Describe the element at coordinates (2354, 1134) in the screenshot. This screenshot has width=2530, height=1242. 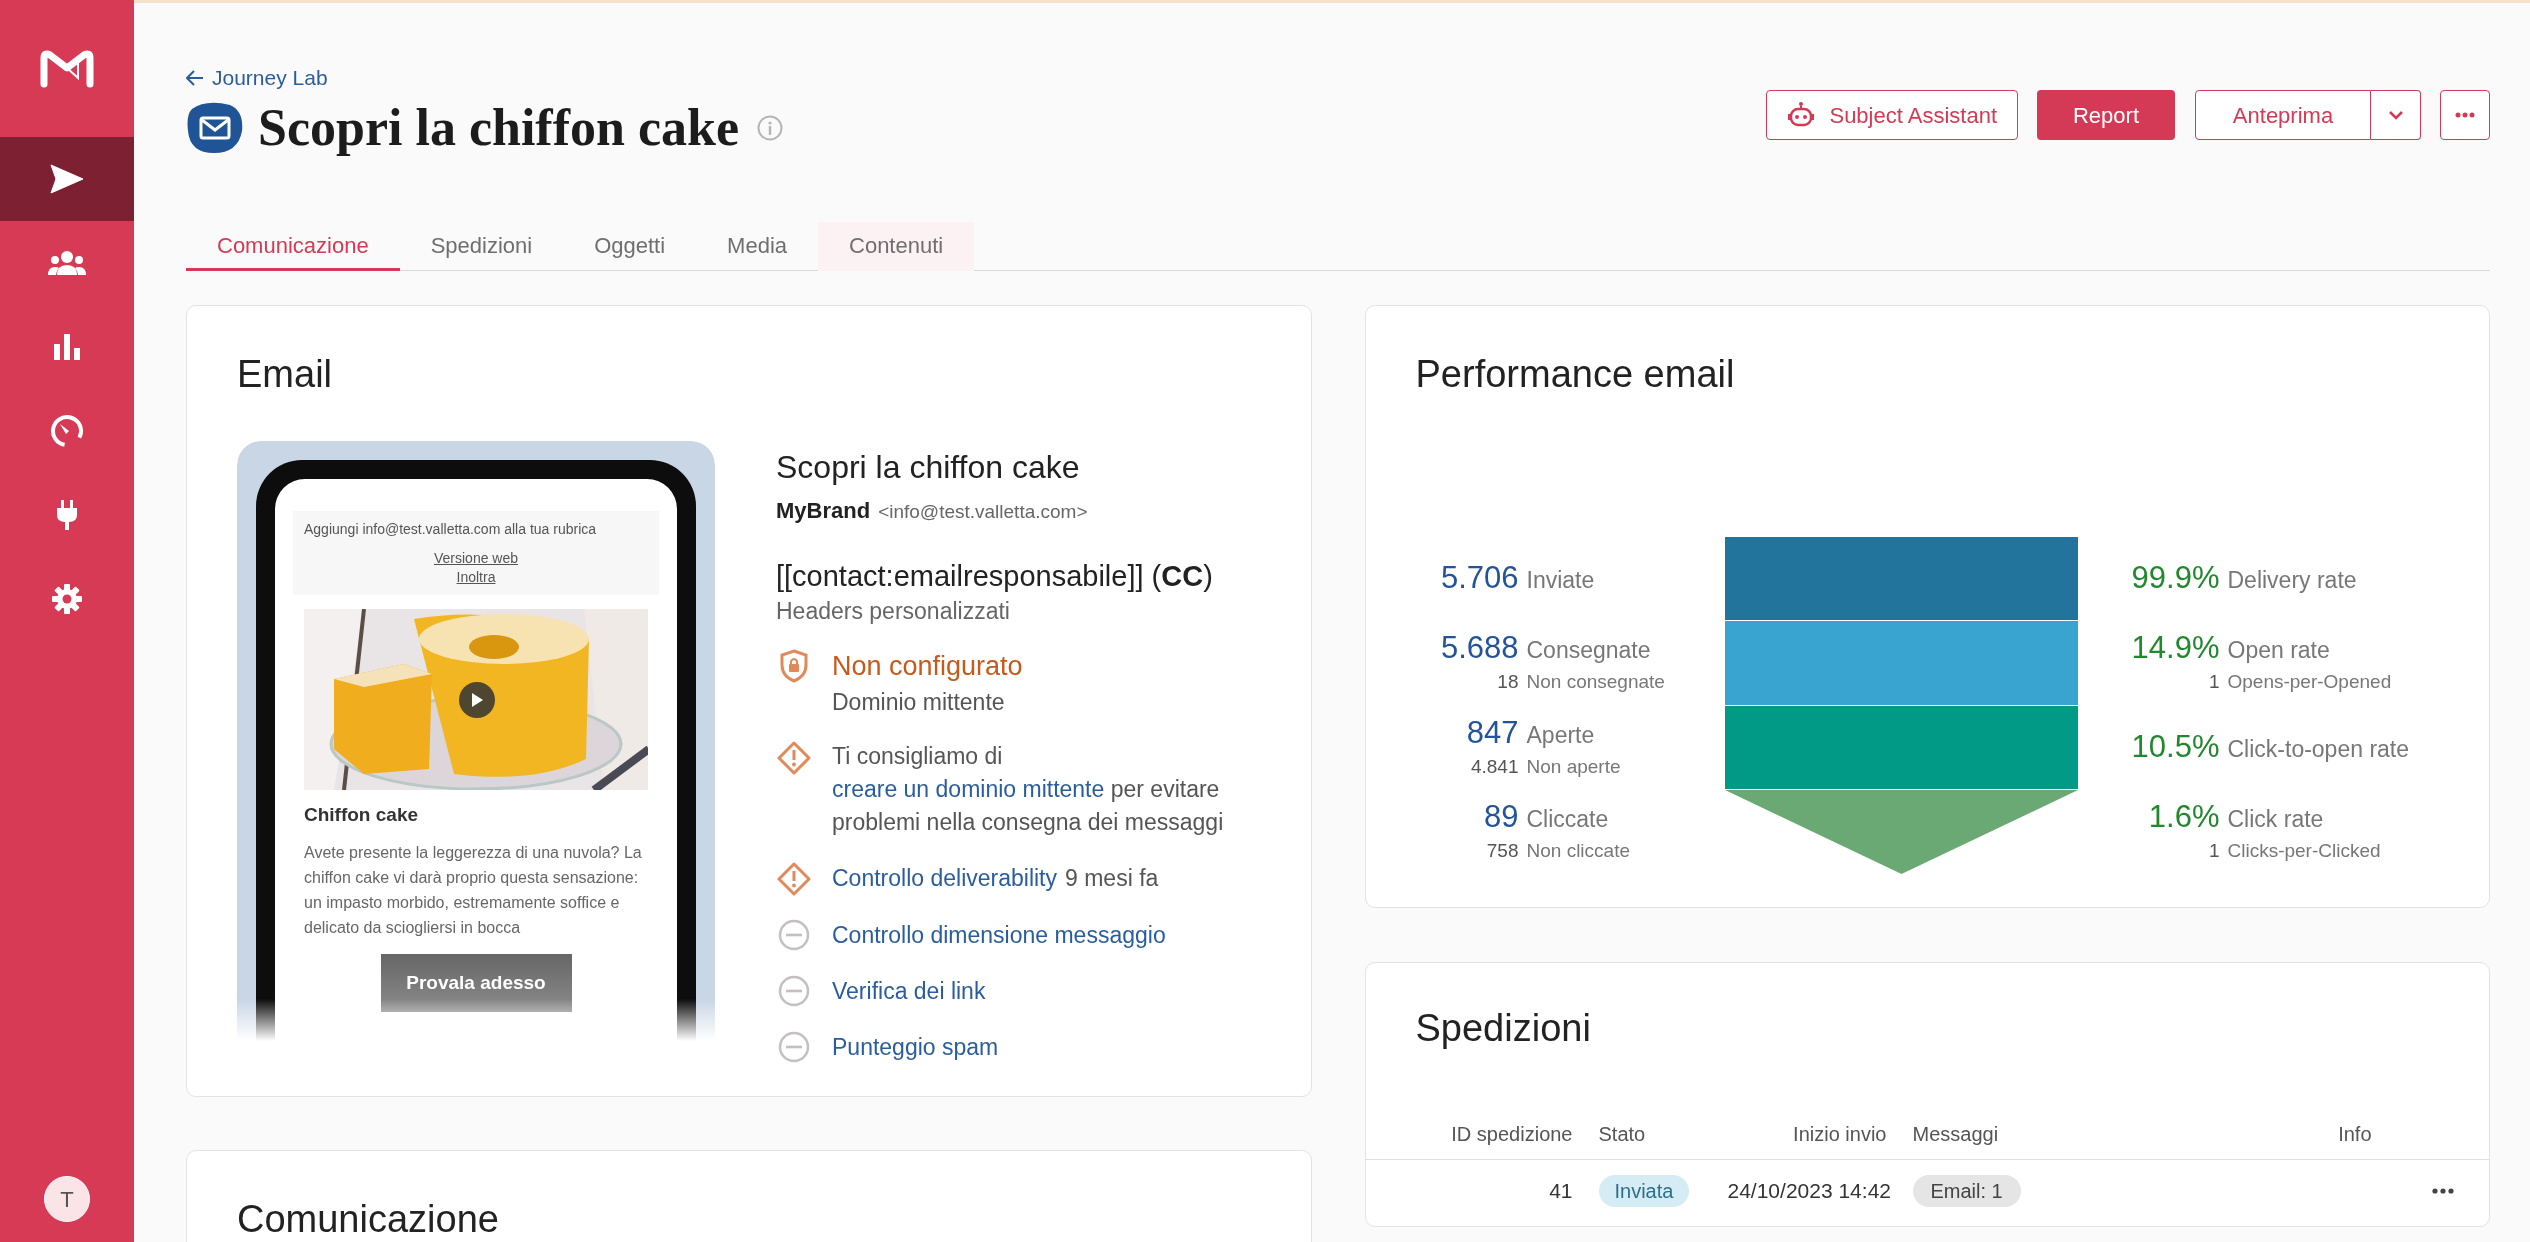
I see `column-header: Info` at that location.